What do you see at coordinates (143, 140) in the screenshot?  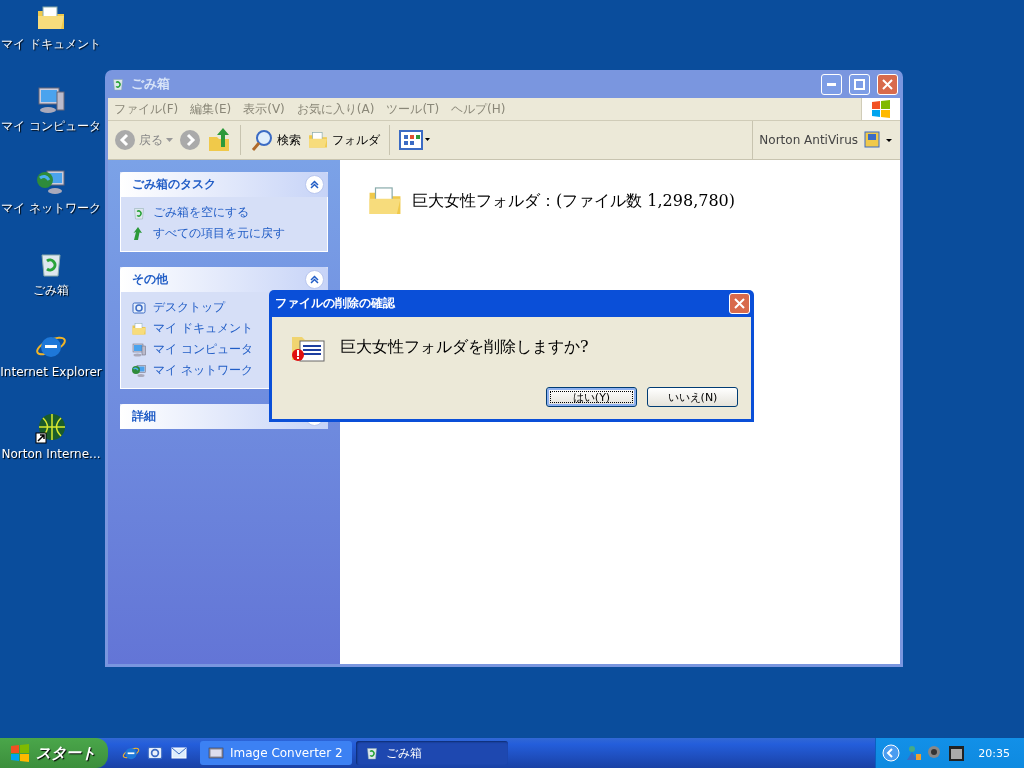 I see `back-button: 戻る` at bounding box center [143, 140].